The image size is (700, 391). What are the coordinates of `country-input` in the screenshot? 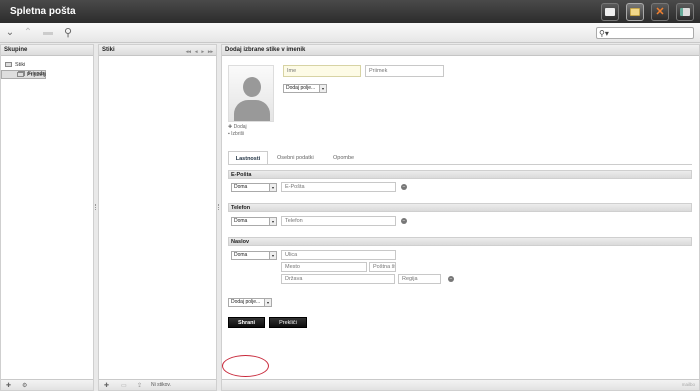 It's located at (338, 279).